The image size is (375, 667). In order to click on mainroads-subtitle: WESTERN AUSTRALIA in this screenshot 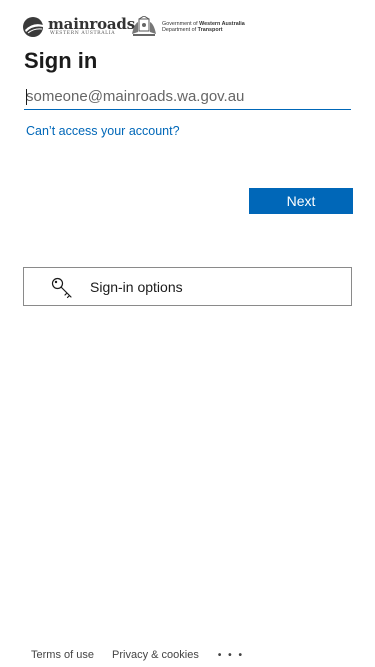, I will do `click(83, 33)`.